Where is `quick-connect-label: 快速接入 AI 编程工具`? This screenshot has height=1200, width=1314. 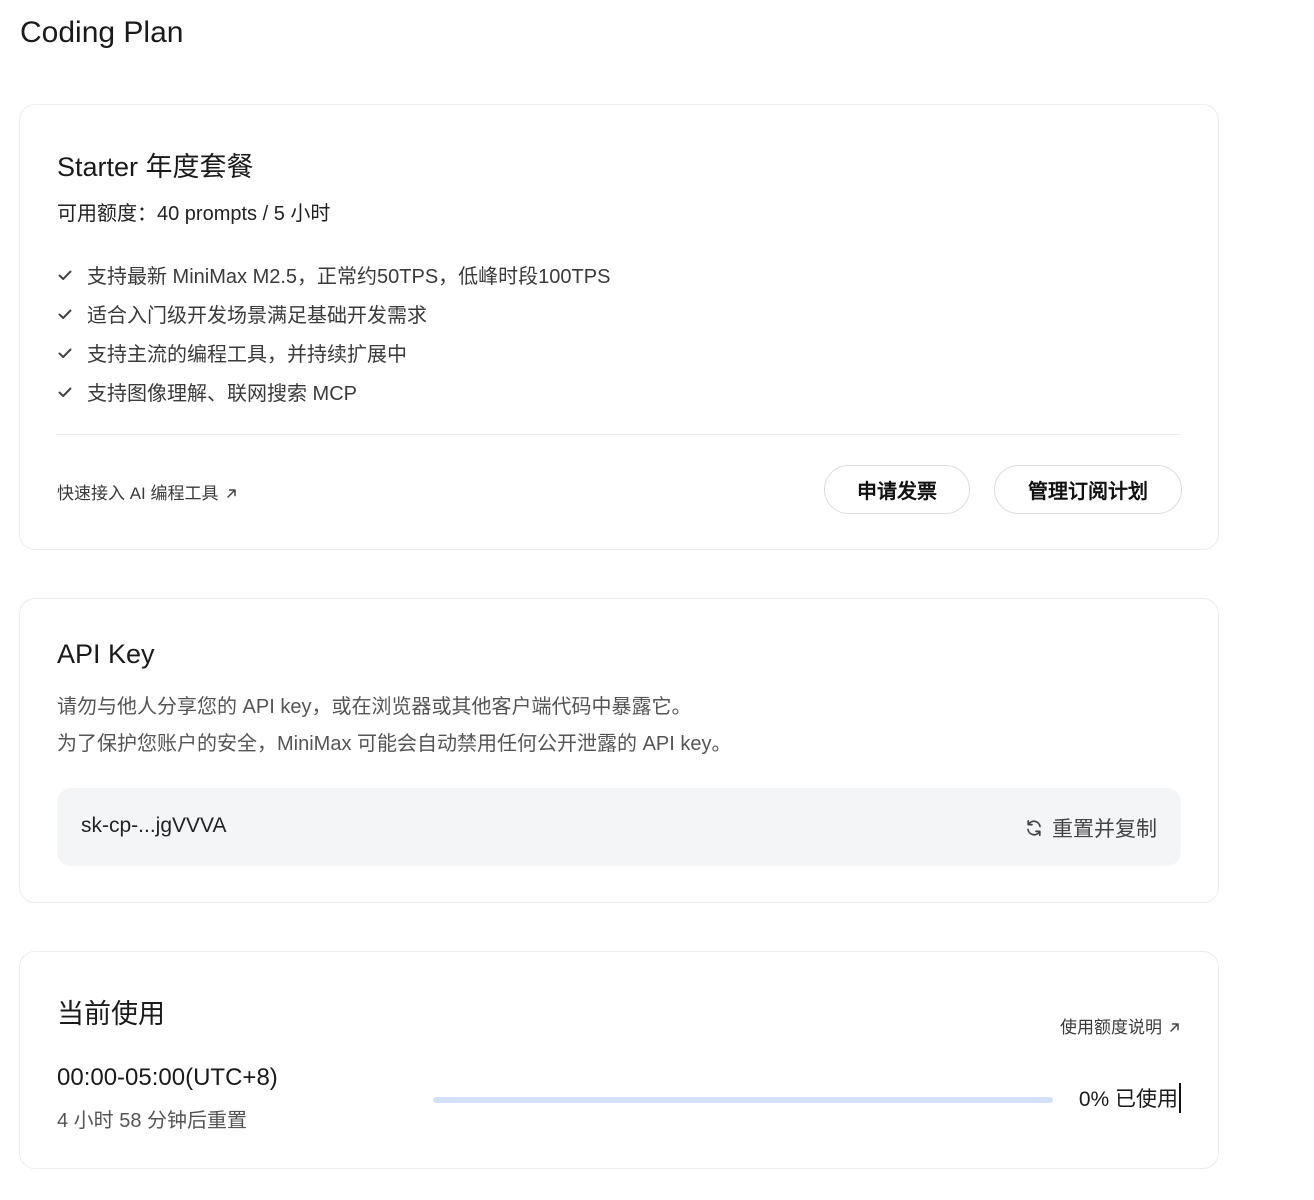 quick-connect-label: 快速接入 AI 编程工具 is located at coordinates (138, 493).